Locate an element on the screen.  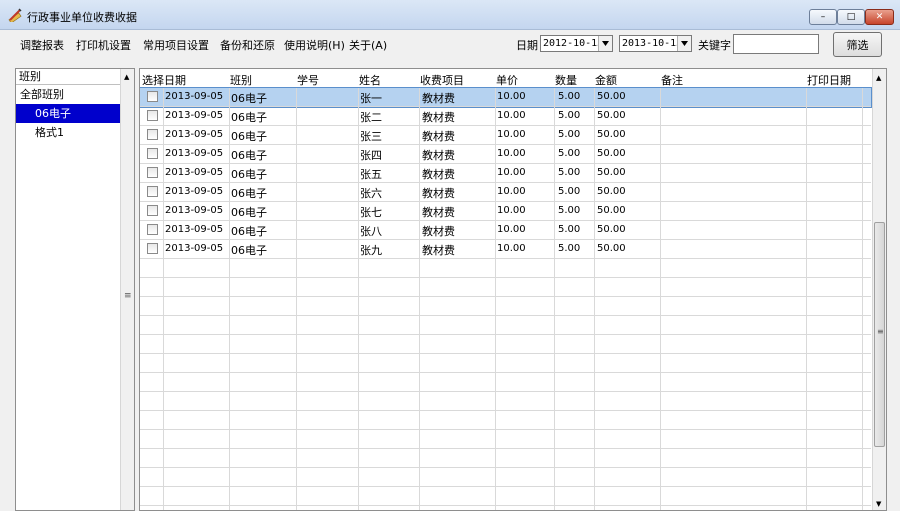
table-row: 2013-09-05 06电子 张八 教材费 10.00 5.00 50.00 is located at coordinates (505, 230).